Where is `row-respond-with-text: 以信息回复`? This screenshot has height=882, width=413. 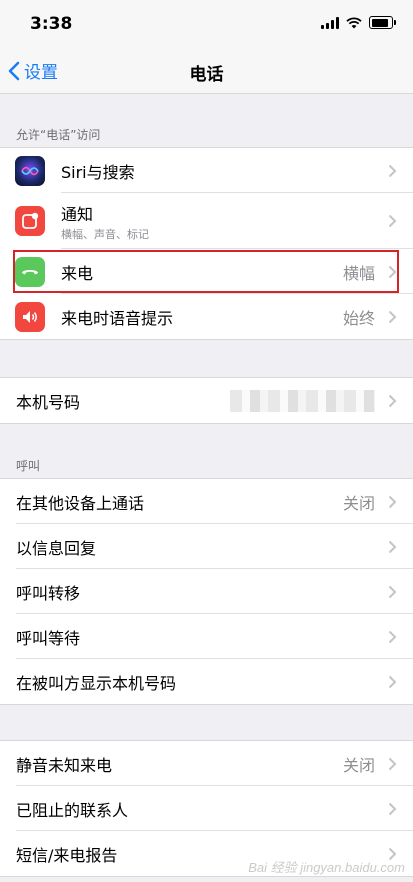 row-respond-with-text: 以信息回复 is located at coordinates (206, 546).